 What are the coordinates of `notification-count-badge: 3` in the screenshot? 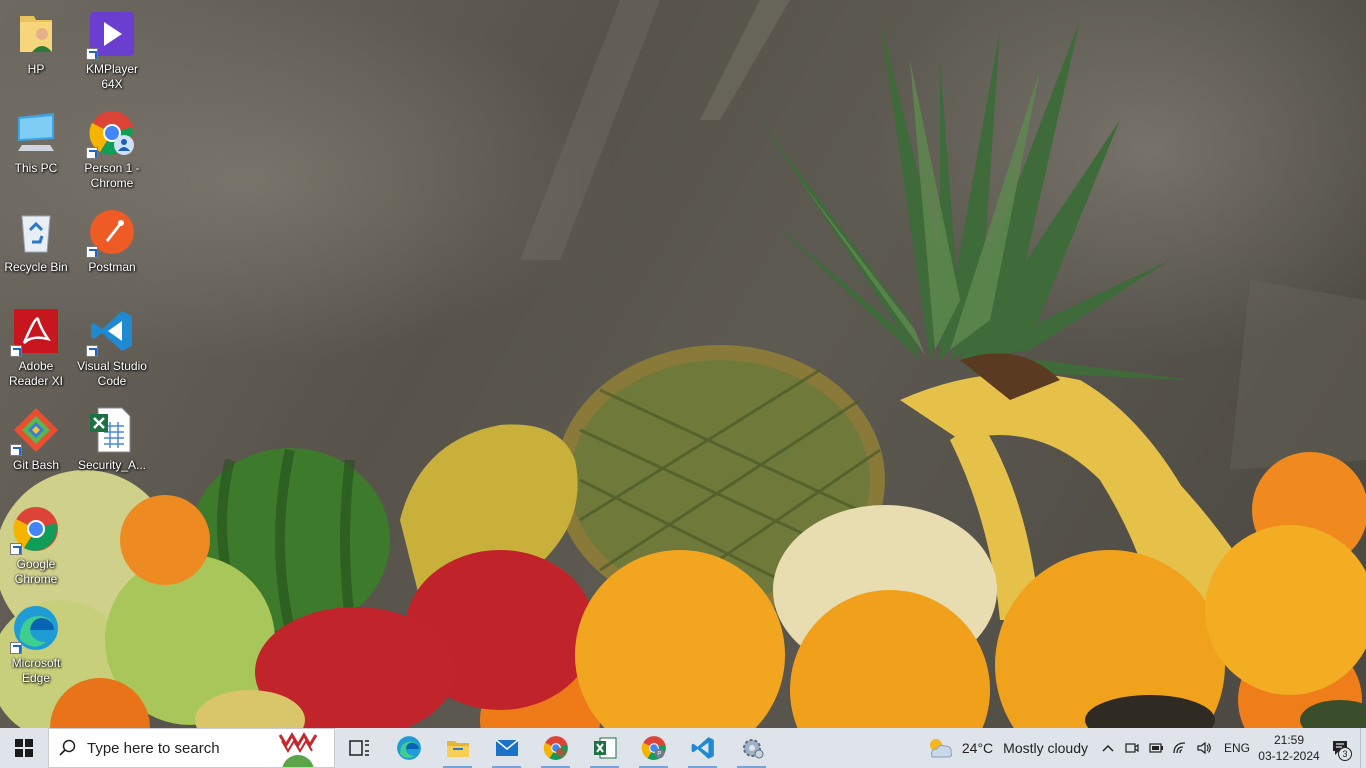 It's located at (1345, 754).